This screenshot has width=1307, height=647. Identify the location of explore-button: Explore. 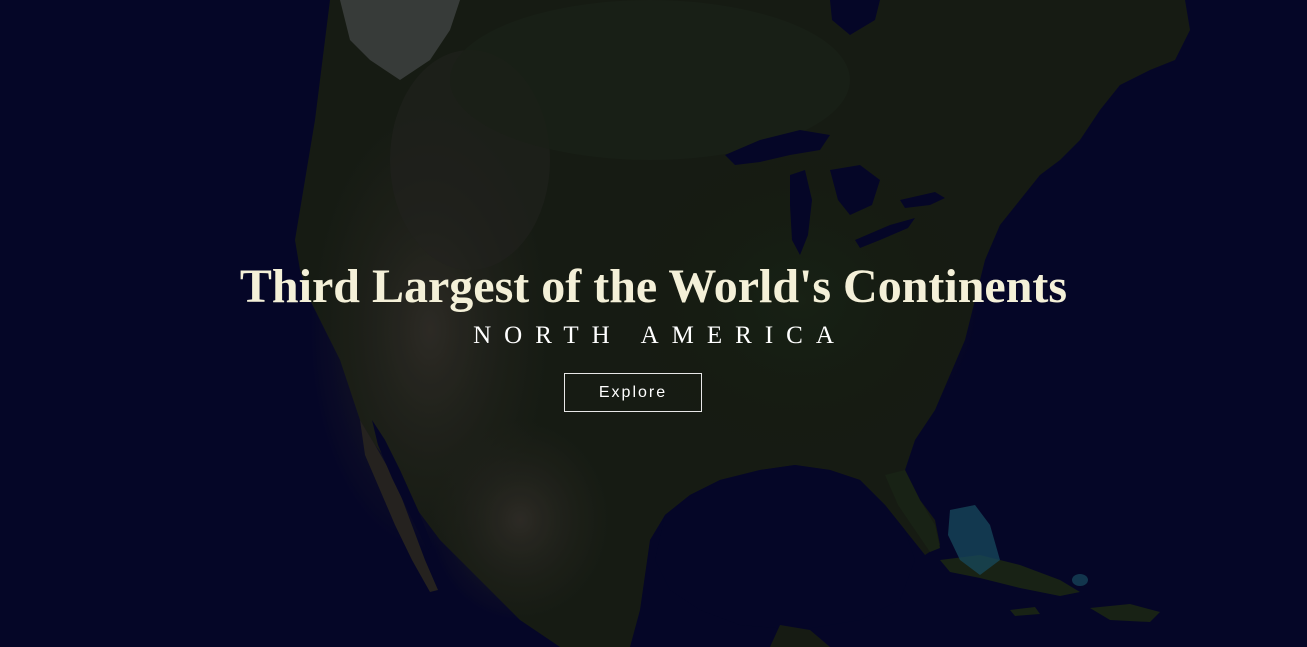
(633, 392).